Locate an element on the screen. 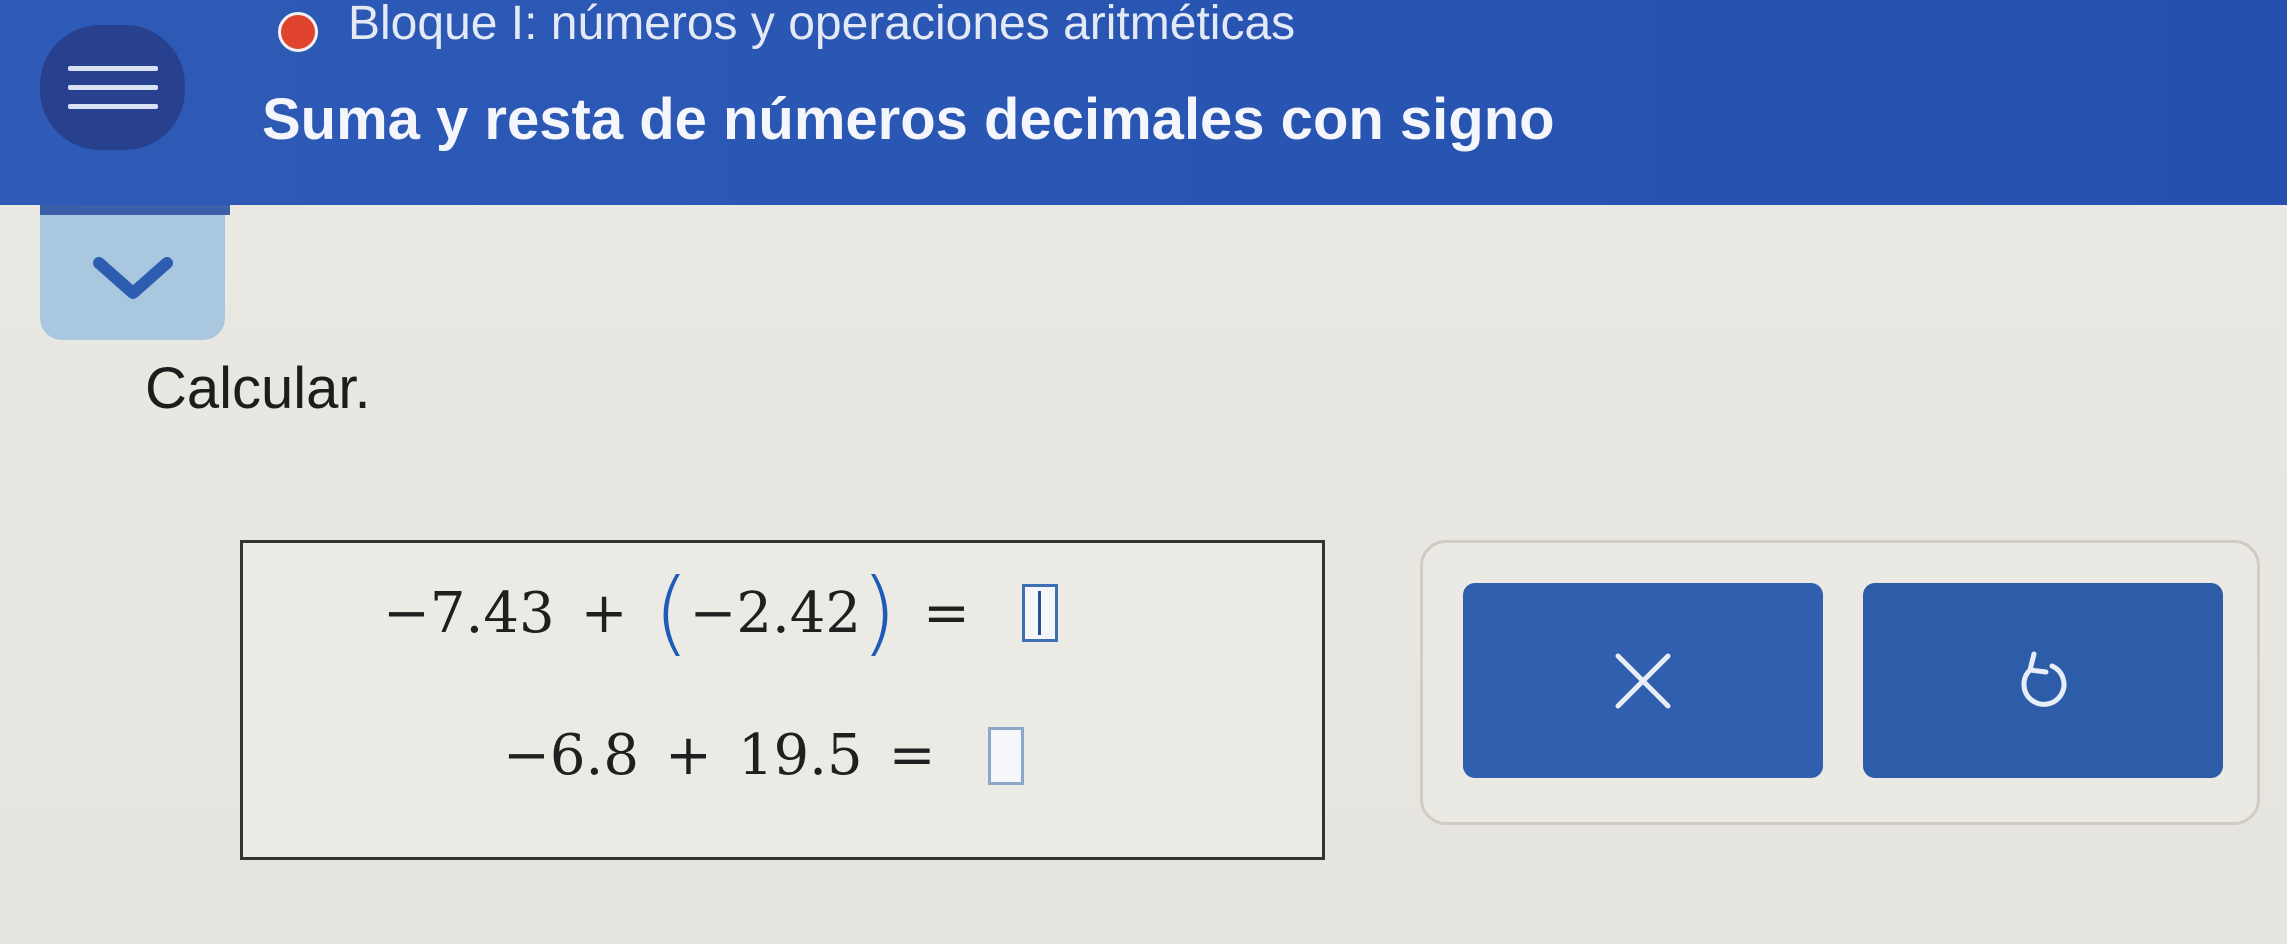 This screenshot has height=944, width=2287. undo-icon is located at coordinates (2044, 679).